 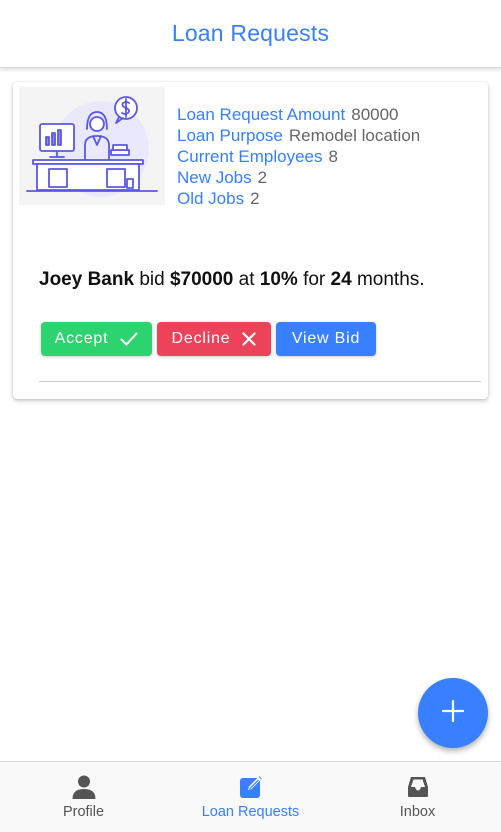 What do you see at coordinates (83, 812) in the screenshot?
I see `tab-label: Profile` at bounding box center [83, 812].